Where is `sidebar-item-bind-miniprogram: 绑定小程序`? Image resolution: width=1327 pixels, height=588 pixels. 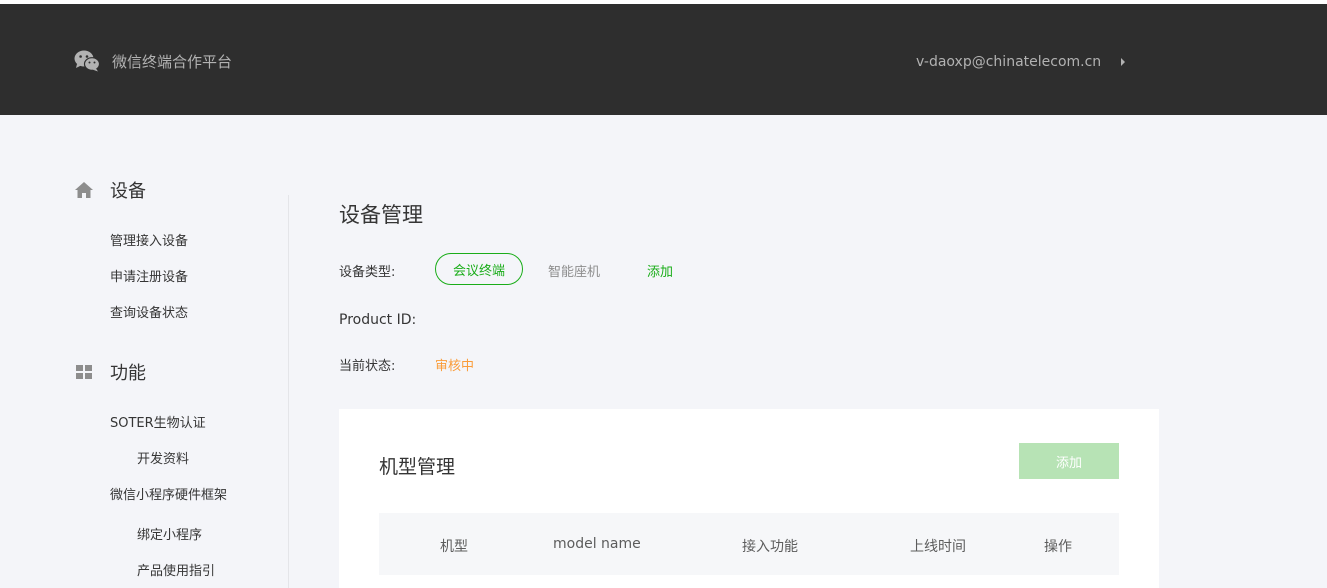 sidebar-item-bind-miniprogram: 绑定小程序 is located at coordinates (169, 533).